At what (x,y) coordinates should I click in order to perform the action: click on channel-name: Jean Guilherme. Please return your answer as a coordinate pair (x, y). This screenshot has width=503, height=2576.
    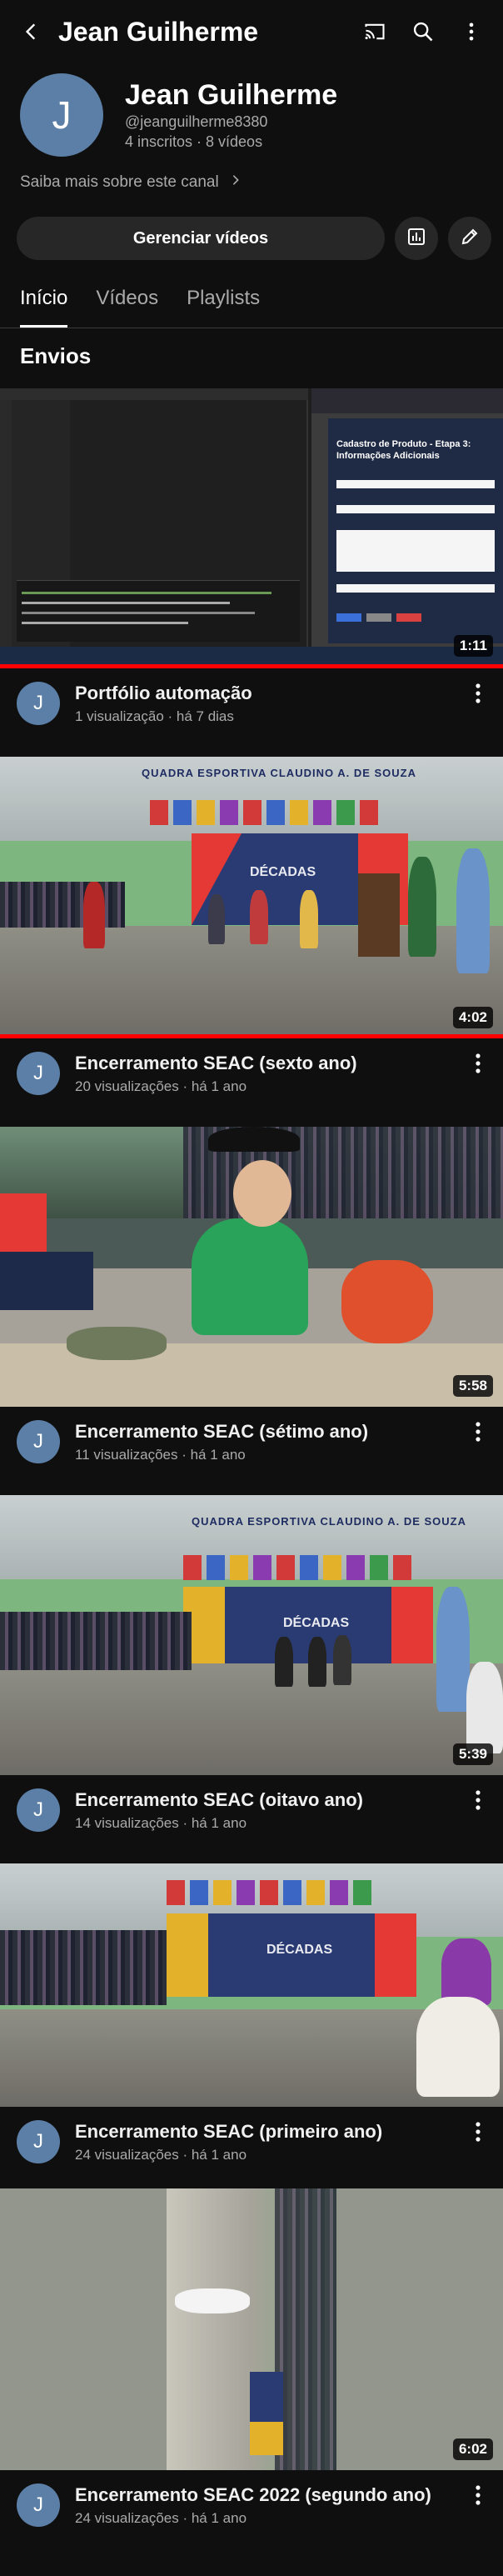
    Looking at the image, I should click on (231, 95).